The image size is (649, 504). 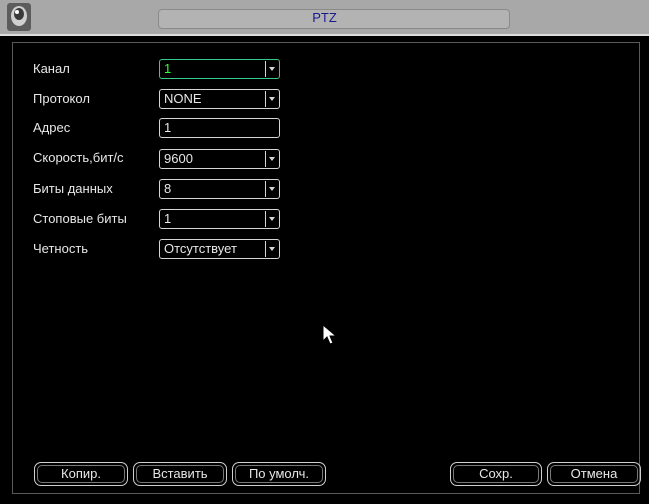 I want to click on protocol-select: NONE, so click(x=219, y=99).